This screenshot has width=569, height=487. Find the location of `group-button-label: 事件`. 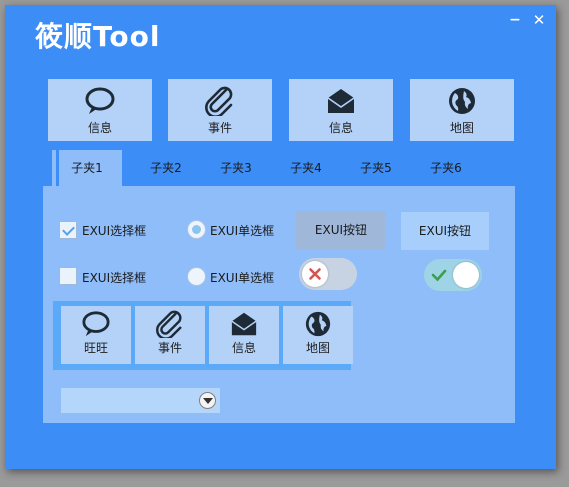

group-button-label: 事件 is located at coordinates (169, 348).